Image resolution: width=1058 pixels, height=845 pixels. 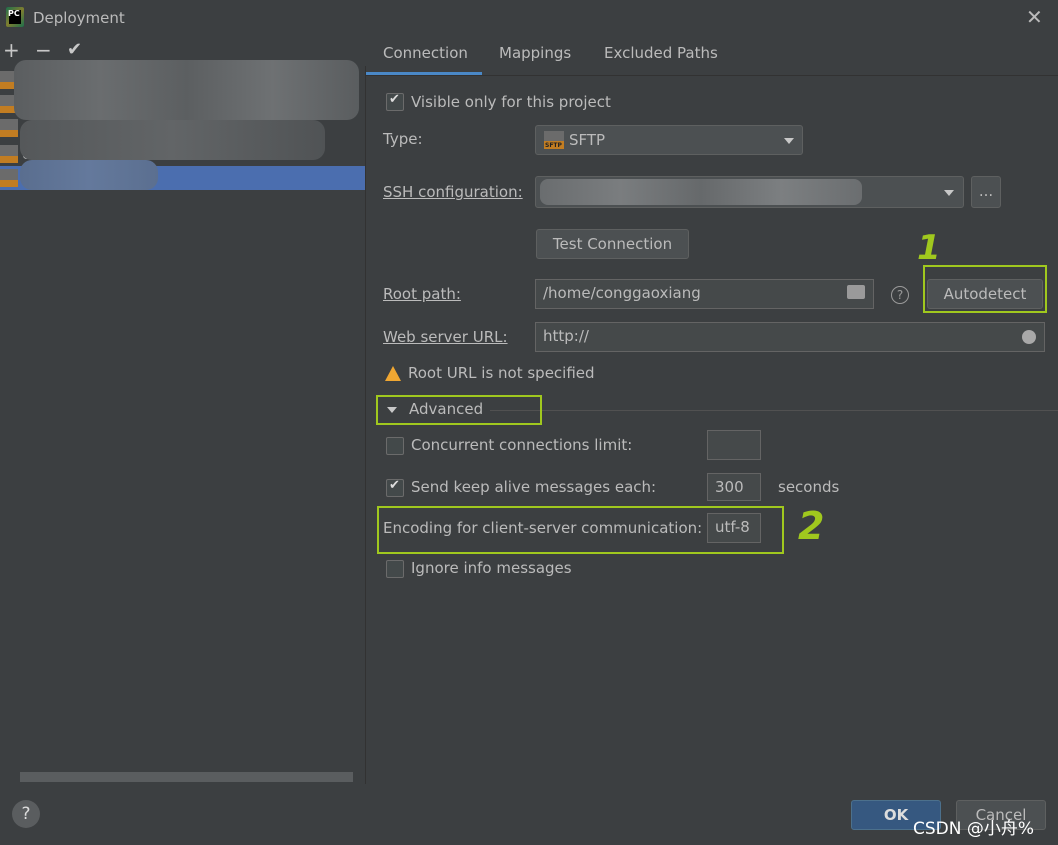 I want to click on root-path-value: /home/conggaoxiang, so click(x=622, y=293).